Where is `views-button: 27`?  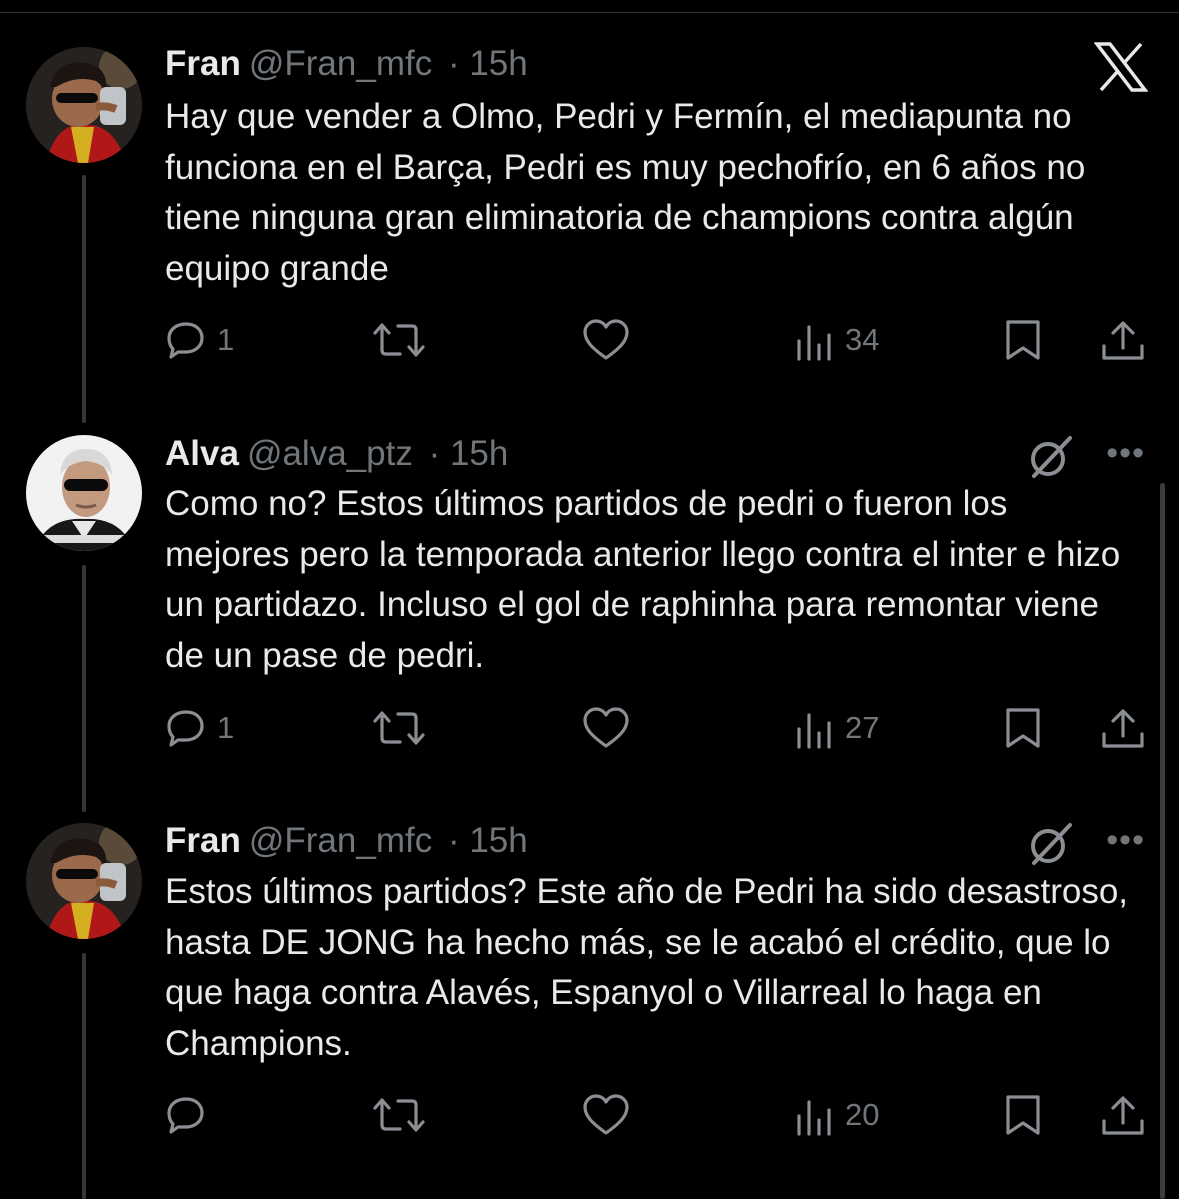
views-button: 27 is located at coordinates (837, 728).